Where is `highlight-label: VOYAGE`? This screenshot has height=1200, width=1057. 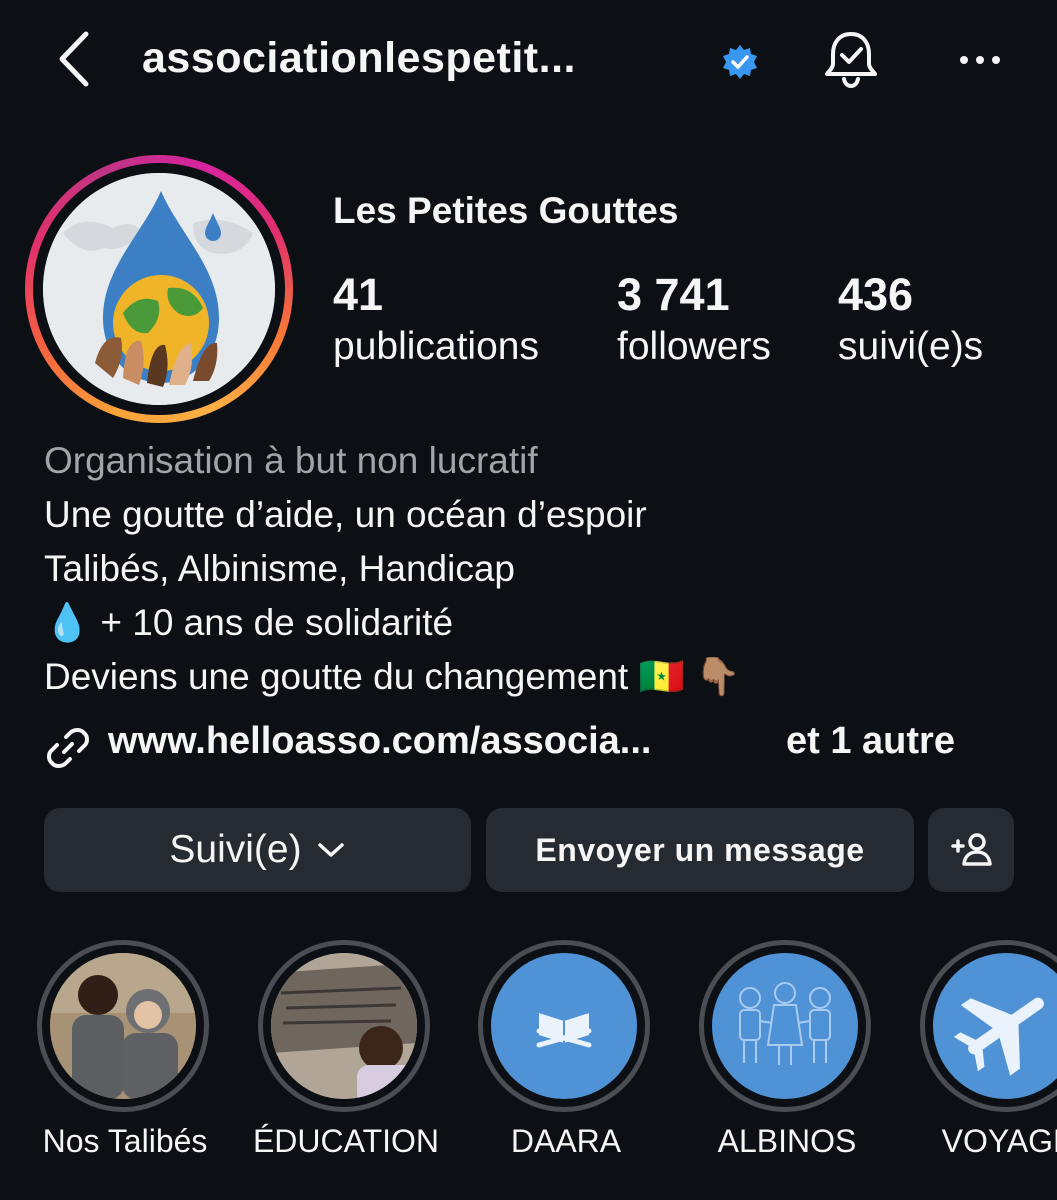
highlight-label: VOYAGE is located at coordinates (999, 1141).